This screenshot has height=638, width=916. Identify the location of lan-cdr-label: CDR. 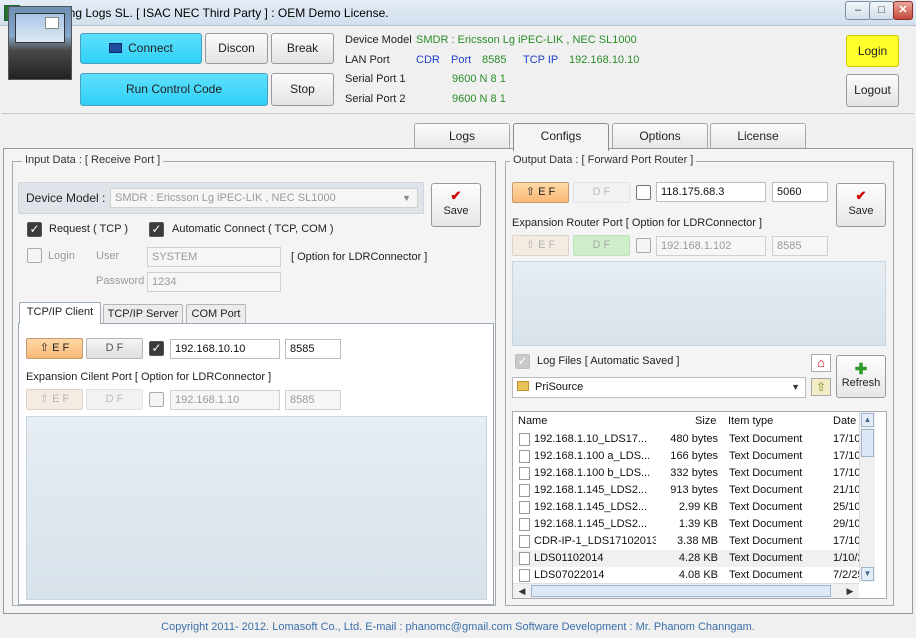
(428, 60).